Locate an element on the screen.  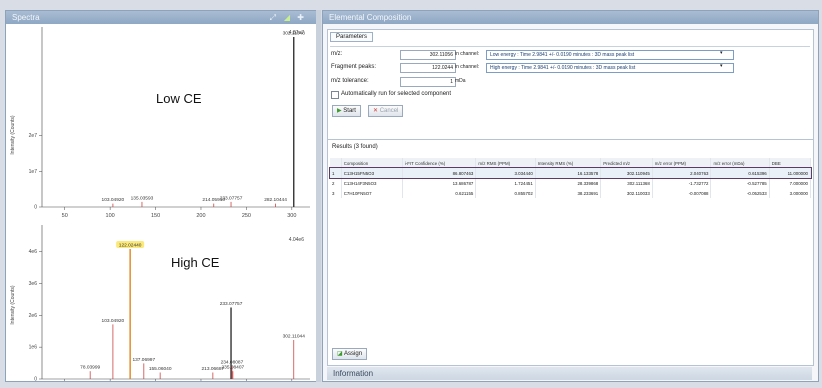
column-header: Composition is located at coordinates (372, 163).